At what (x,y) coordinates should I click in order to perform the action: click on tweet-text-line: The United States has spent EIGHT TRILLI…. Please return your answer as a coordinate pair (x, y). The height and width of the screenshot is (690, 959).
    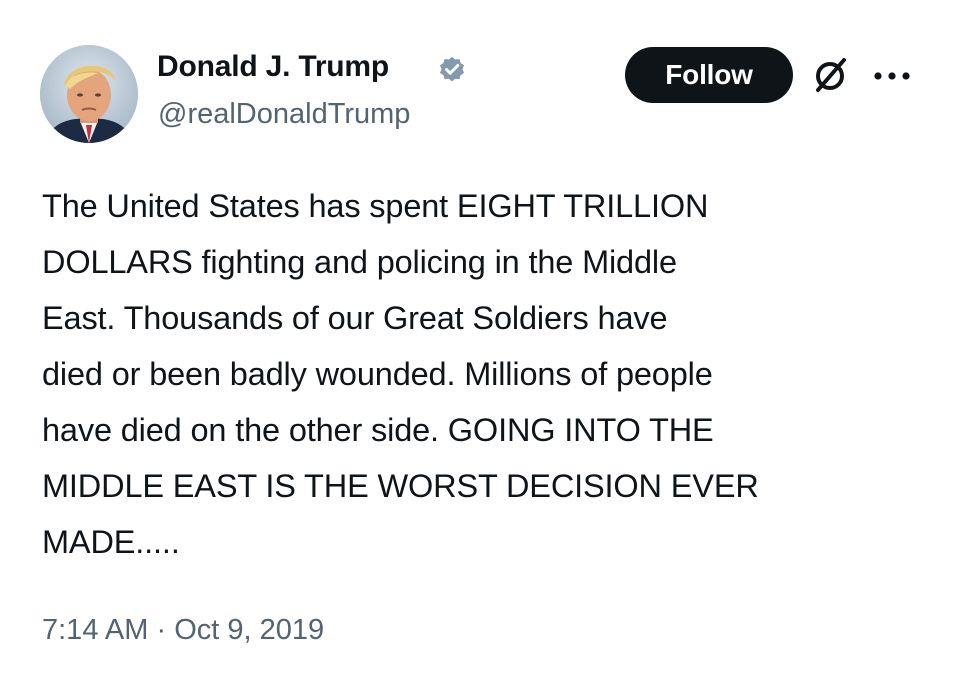
    Looking at the image, I should click on (375, 206).